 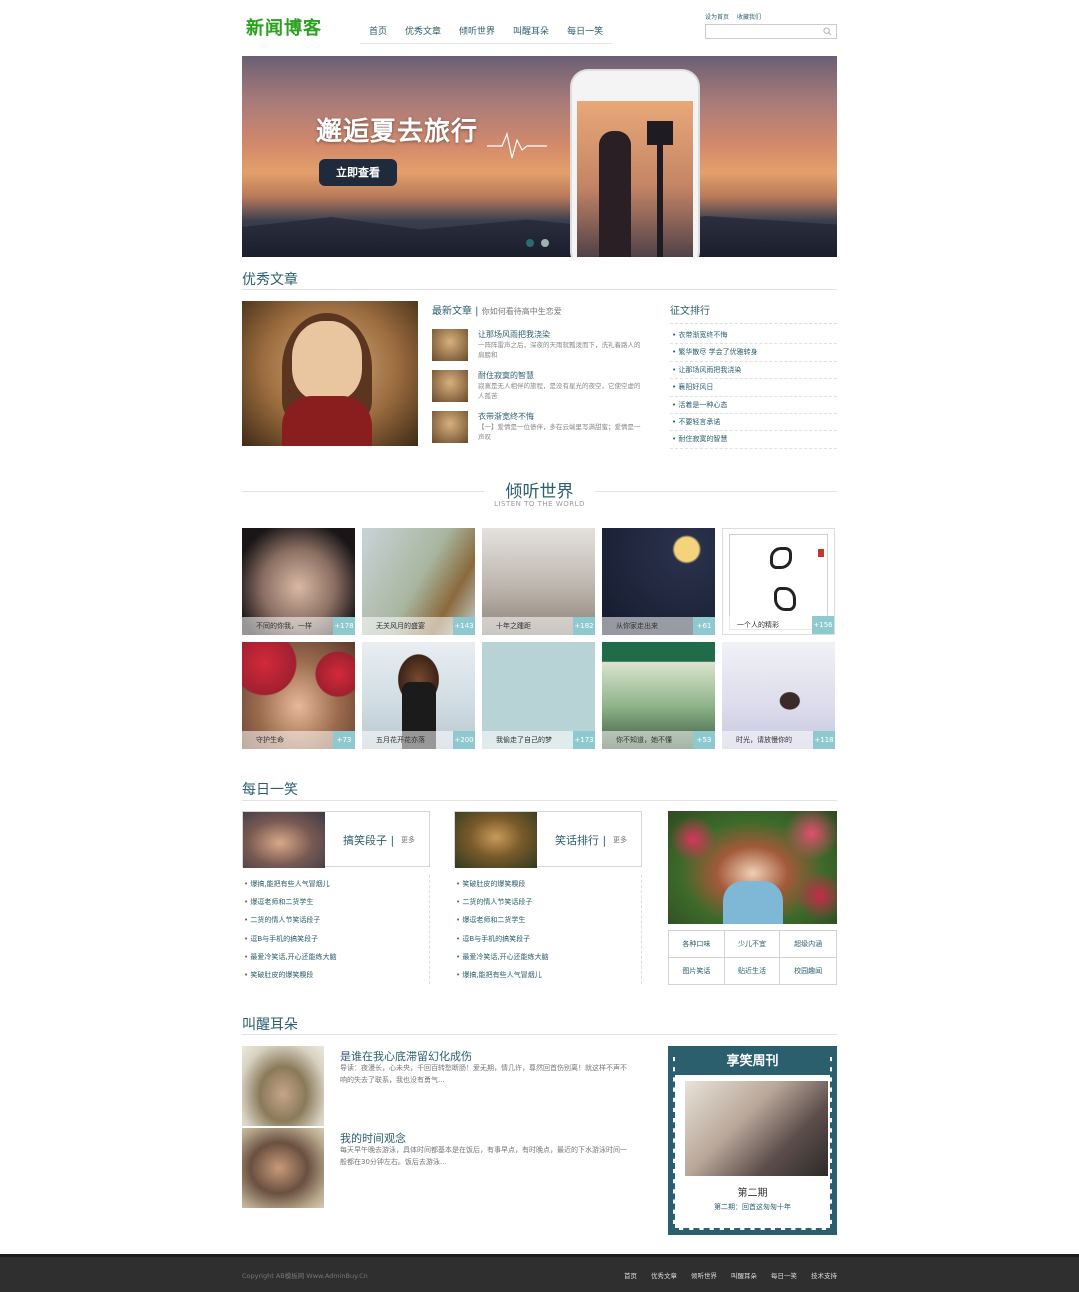 What do you see at coordinates (753, 353) in the screenshot?
I see `ranking-item: 繁华散尽 学会了优雅转身` at bounding box center [753, 353].